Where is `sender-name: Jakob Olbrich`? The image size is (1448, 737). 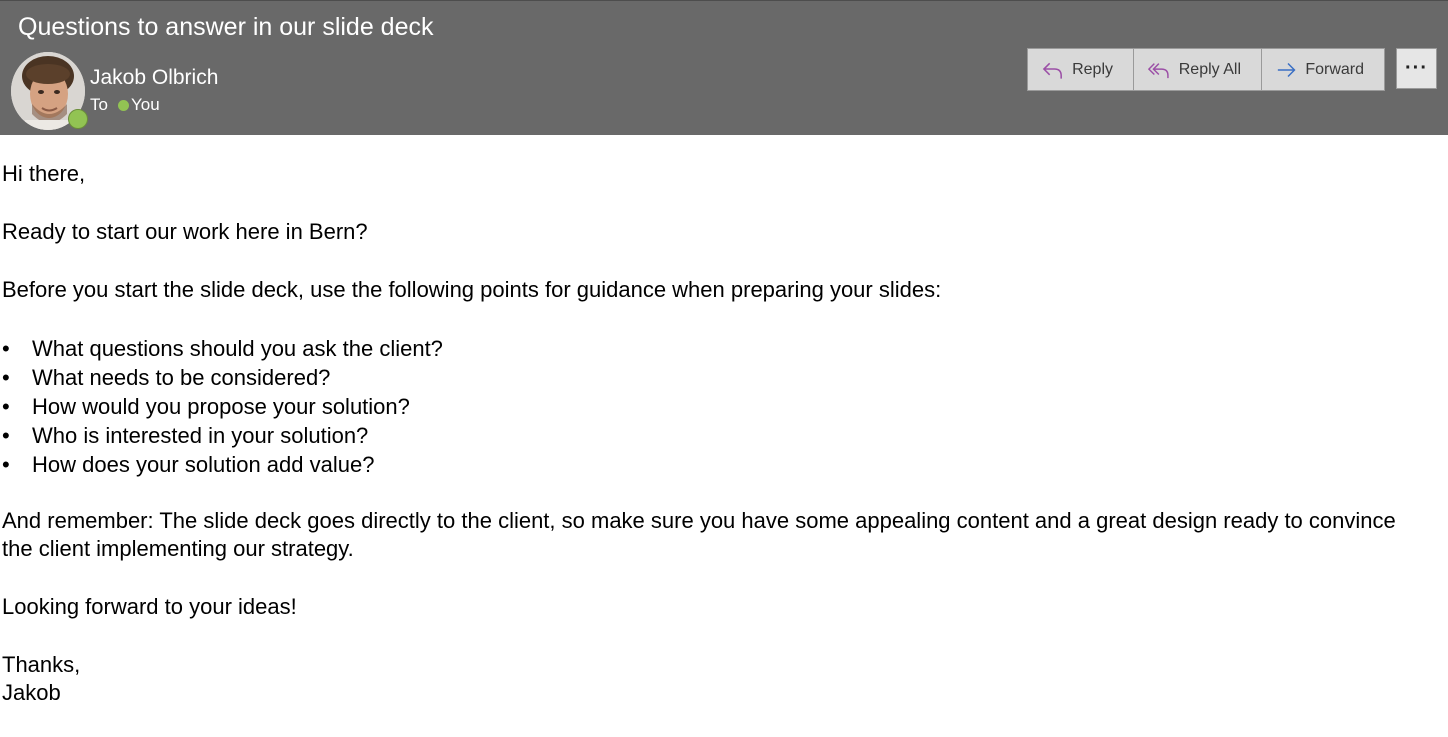
sender-name: Jakob Olbrich is located at coordinates (154, 78).